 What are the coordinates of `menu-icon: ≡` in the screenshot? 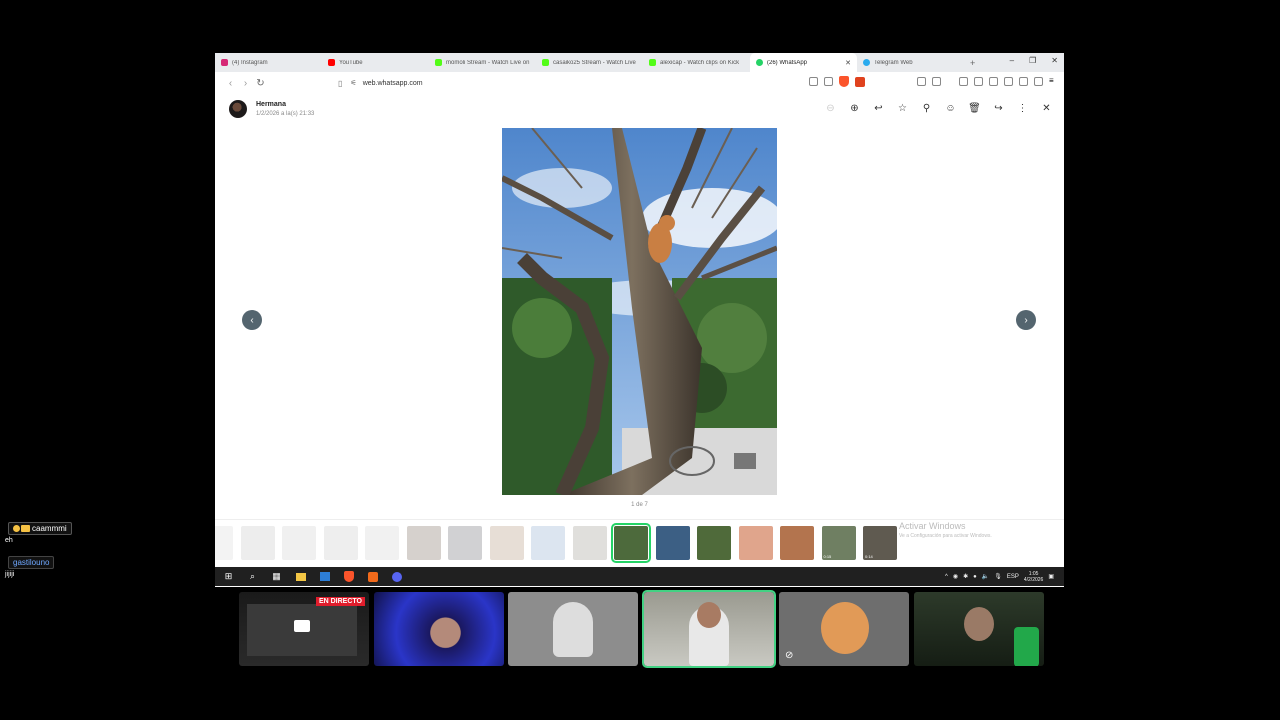 It's located at (1053, 81).